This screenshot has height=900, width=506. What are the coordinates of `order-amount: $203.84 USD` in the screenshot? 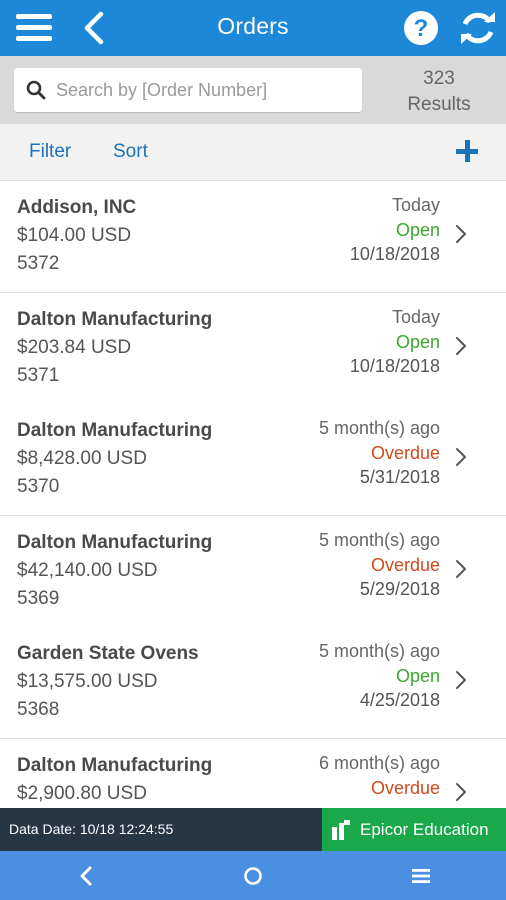 It's located at (74, 347).